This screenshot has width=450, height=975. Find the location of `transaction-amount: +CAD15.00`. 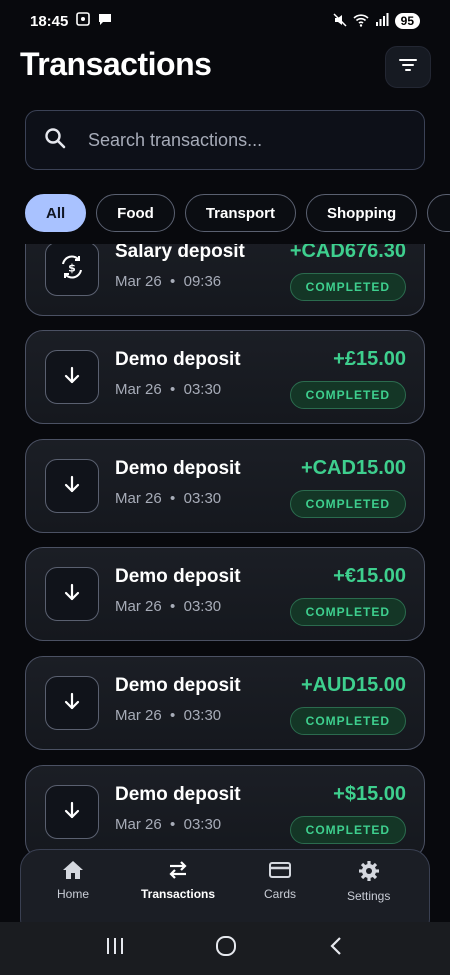

transaction-amount: +CAD15.00 is located at coordinates (353, 468).